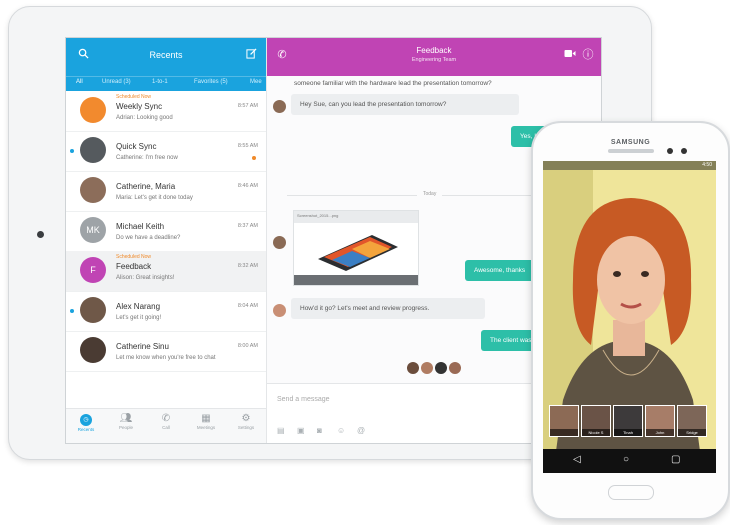 This screenshot has height=525, width=730. What do you see at coordinates (148, 238) in the screenshot?
I see `conversation-preview: Do we have a deadline?` at bounding box center [148, 238].